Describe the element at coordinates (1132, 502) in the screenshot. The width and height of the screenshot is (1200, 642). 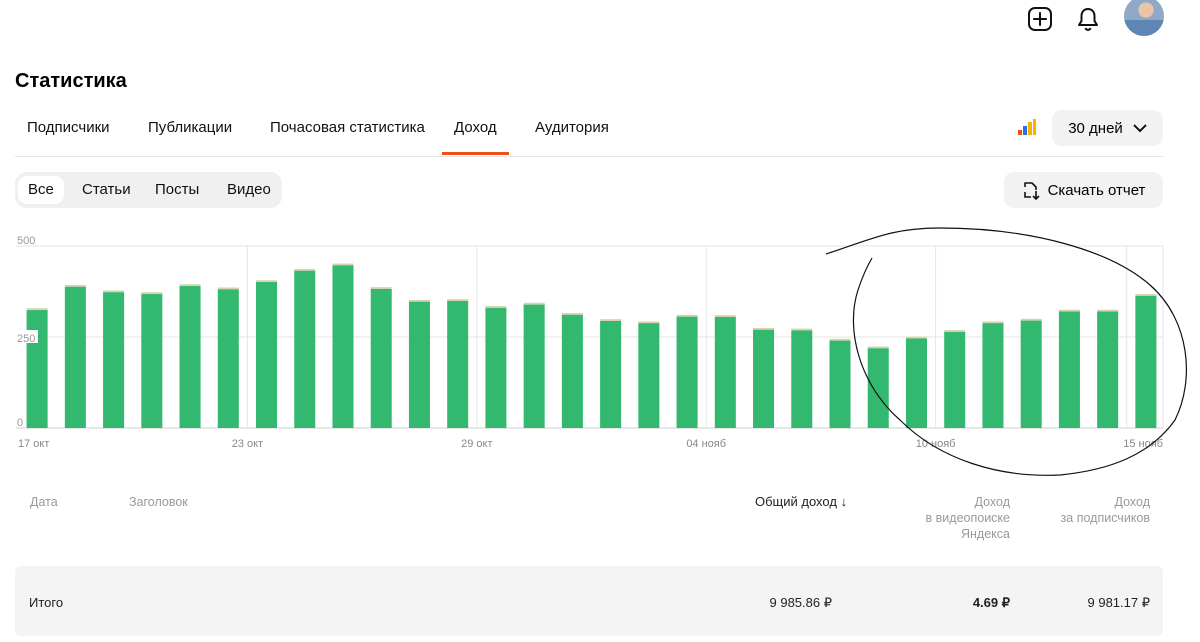
I see `col-header-subscribers-line1: Доход` at that location.